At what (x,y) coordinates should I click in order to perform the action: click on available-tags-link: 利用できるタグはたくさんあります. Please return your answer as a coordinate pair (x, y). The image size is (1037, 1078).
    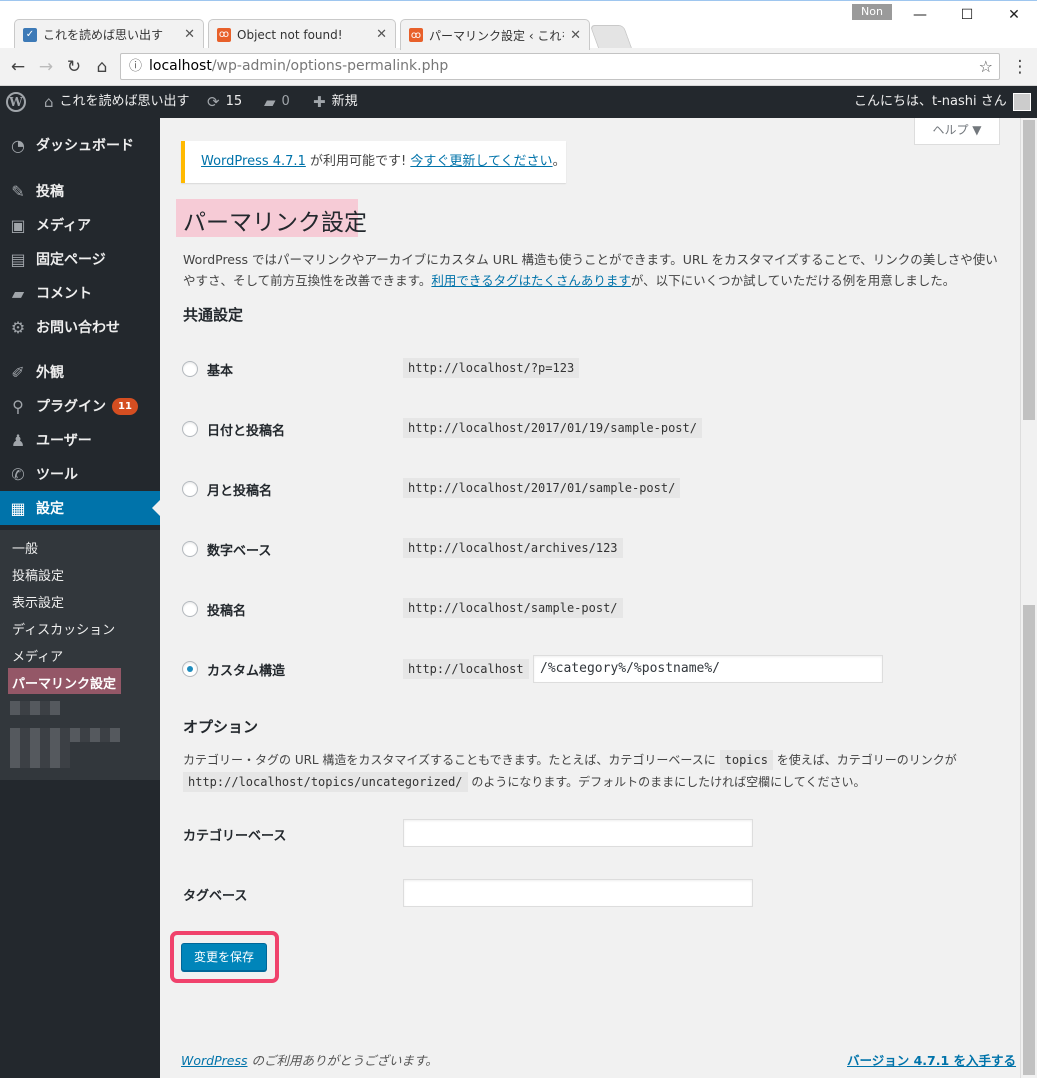
    Looking at the image, I should click on (531, 280).